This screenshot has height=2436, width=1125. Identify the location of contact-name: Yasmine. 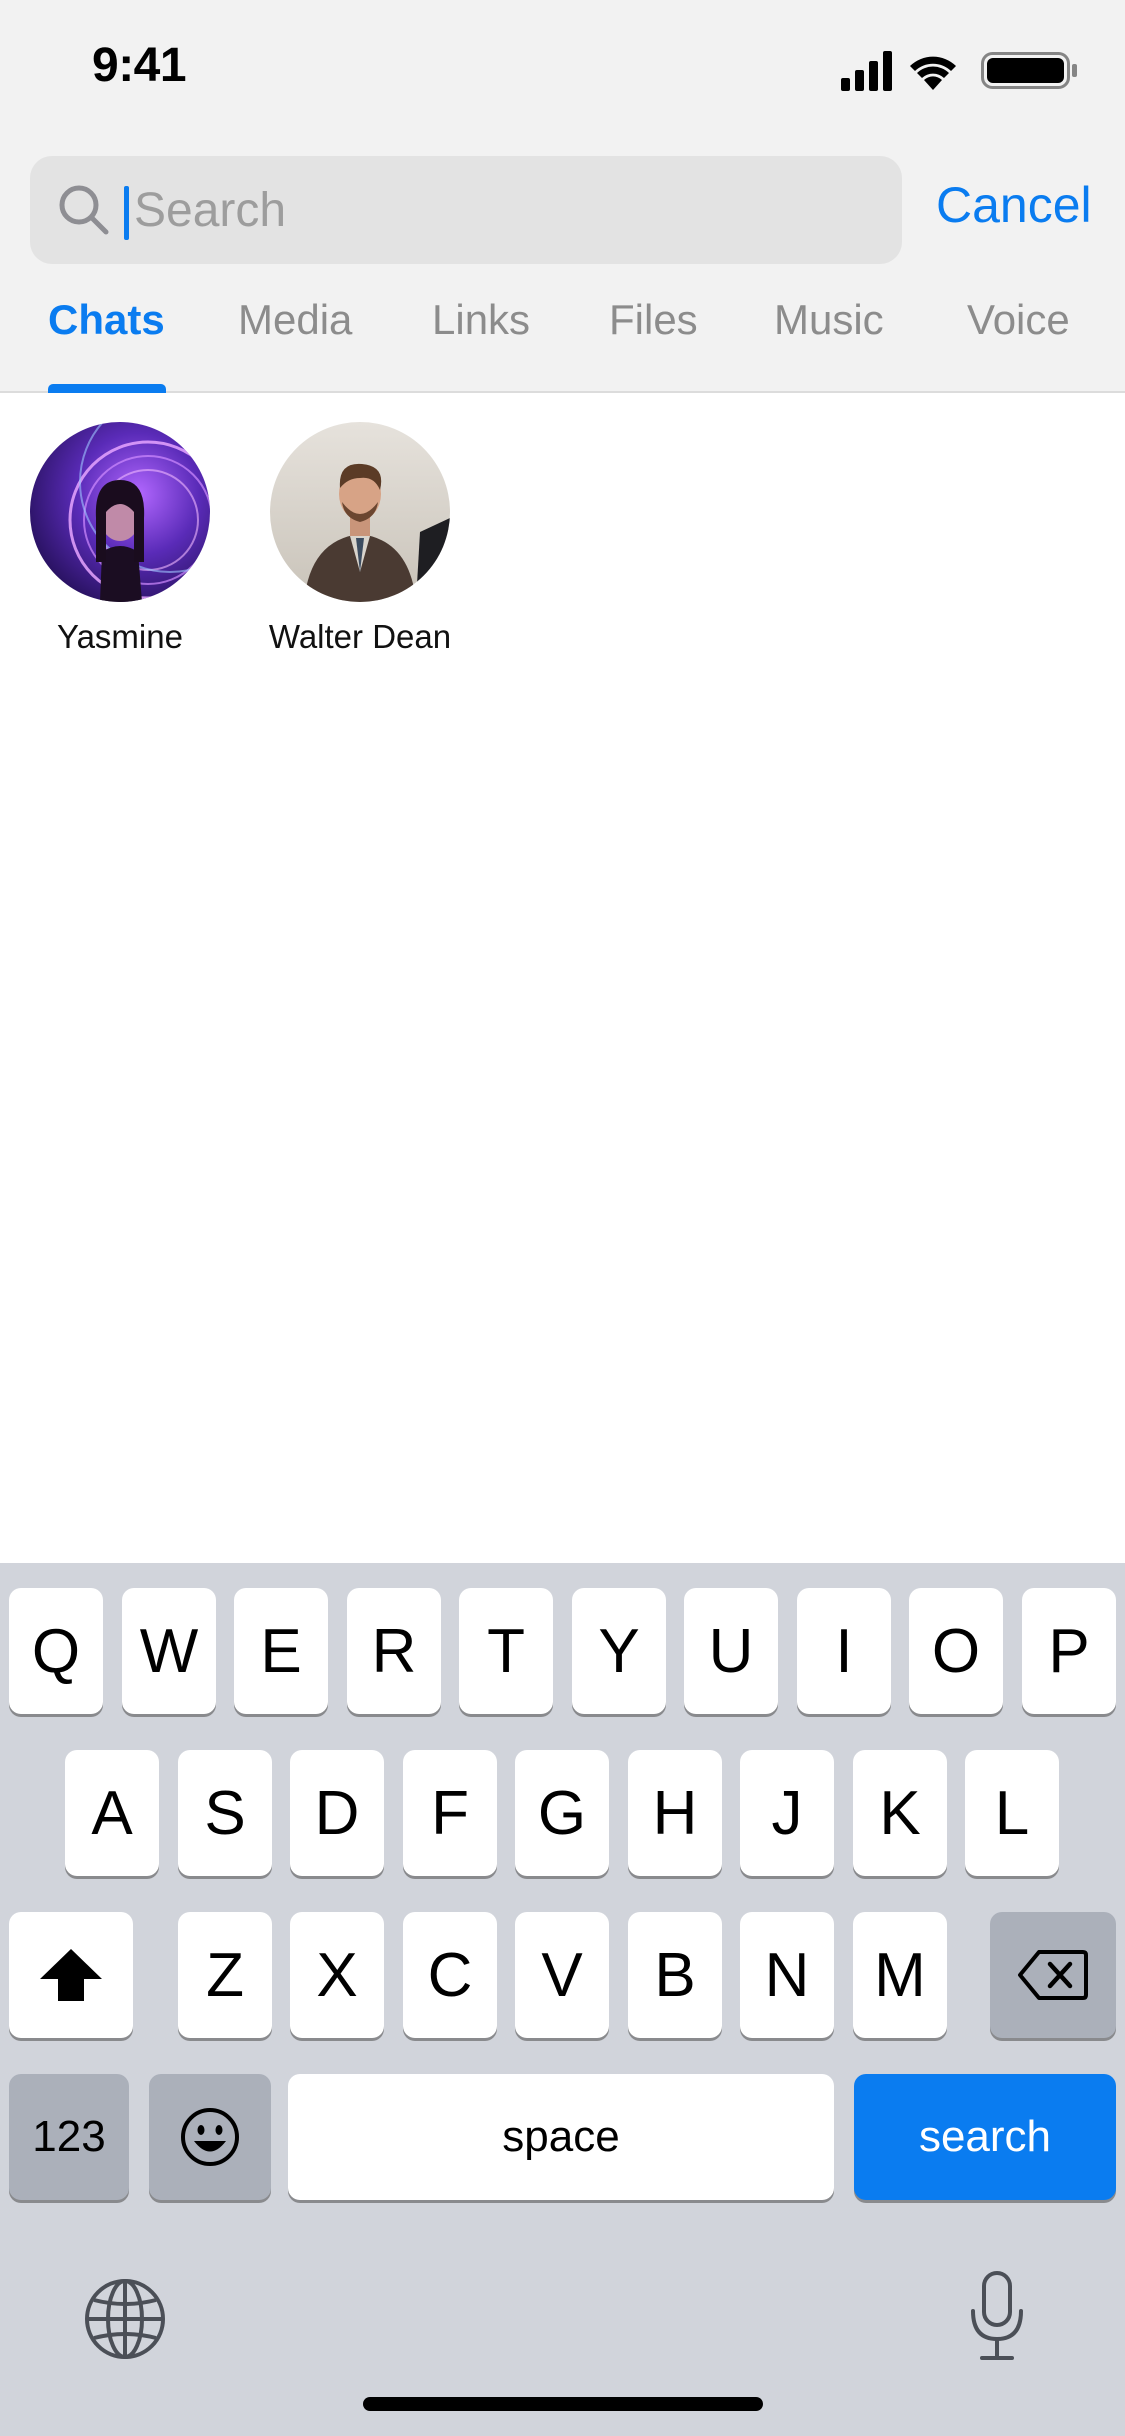
(120, 636).